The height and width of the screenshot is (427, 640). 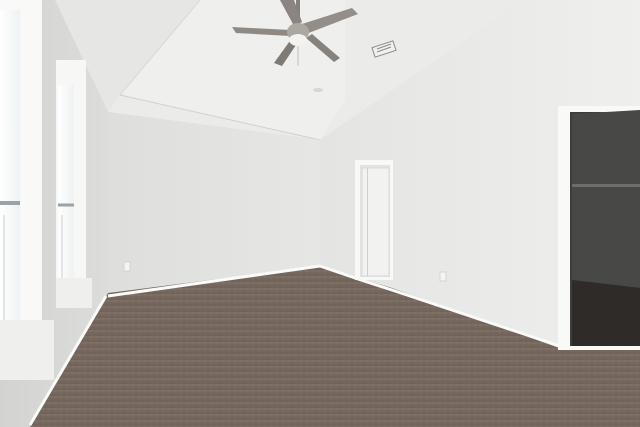 What do you see at coordinates (10, 170) in the screenshot?
I see `window-glass-near` at bounding box center [10, 170].